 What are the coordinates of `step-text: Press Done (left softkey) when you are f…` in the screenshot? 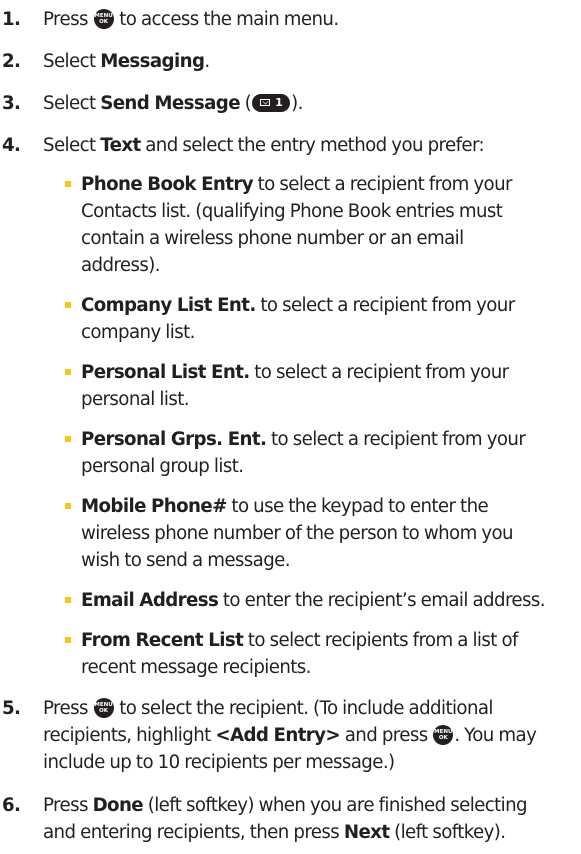 It's located at (285, 819).